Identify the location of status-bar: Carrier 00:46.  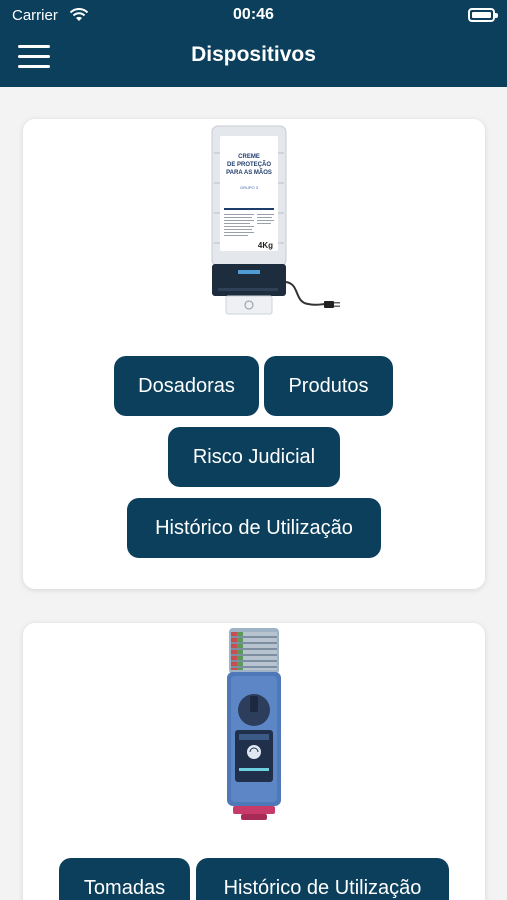
(253, 15).